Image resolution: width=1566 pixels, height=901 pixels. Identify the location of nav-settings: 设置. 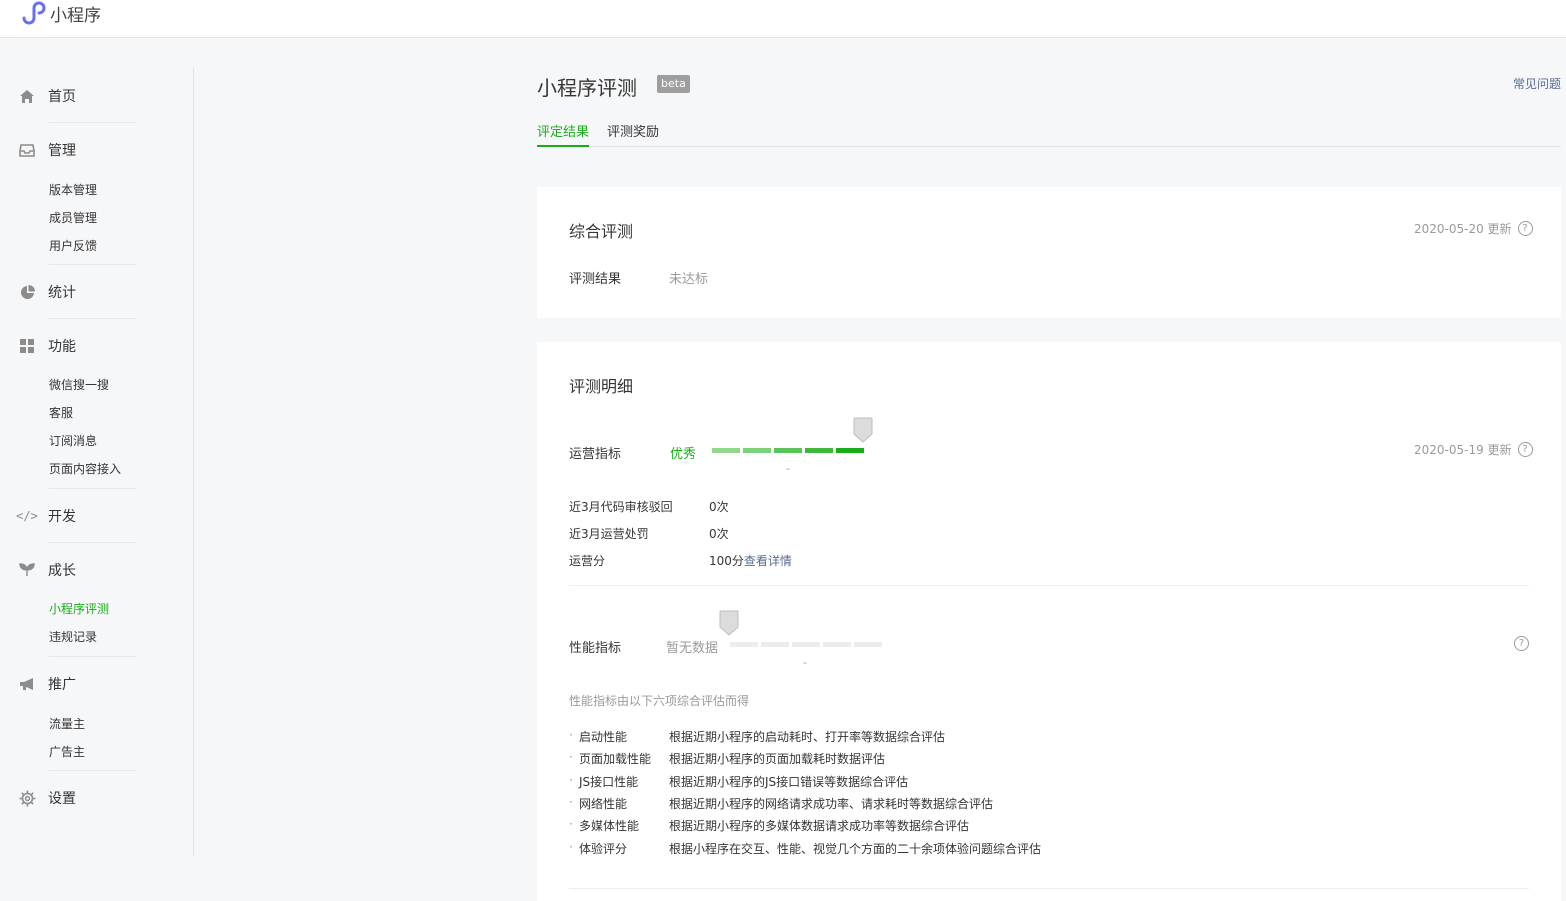
(47, 798).